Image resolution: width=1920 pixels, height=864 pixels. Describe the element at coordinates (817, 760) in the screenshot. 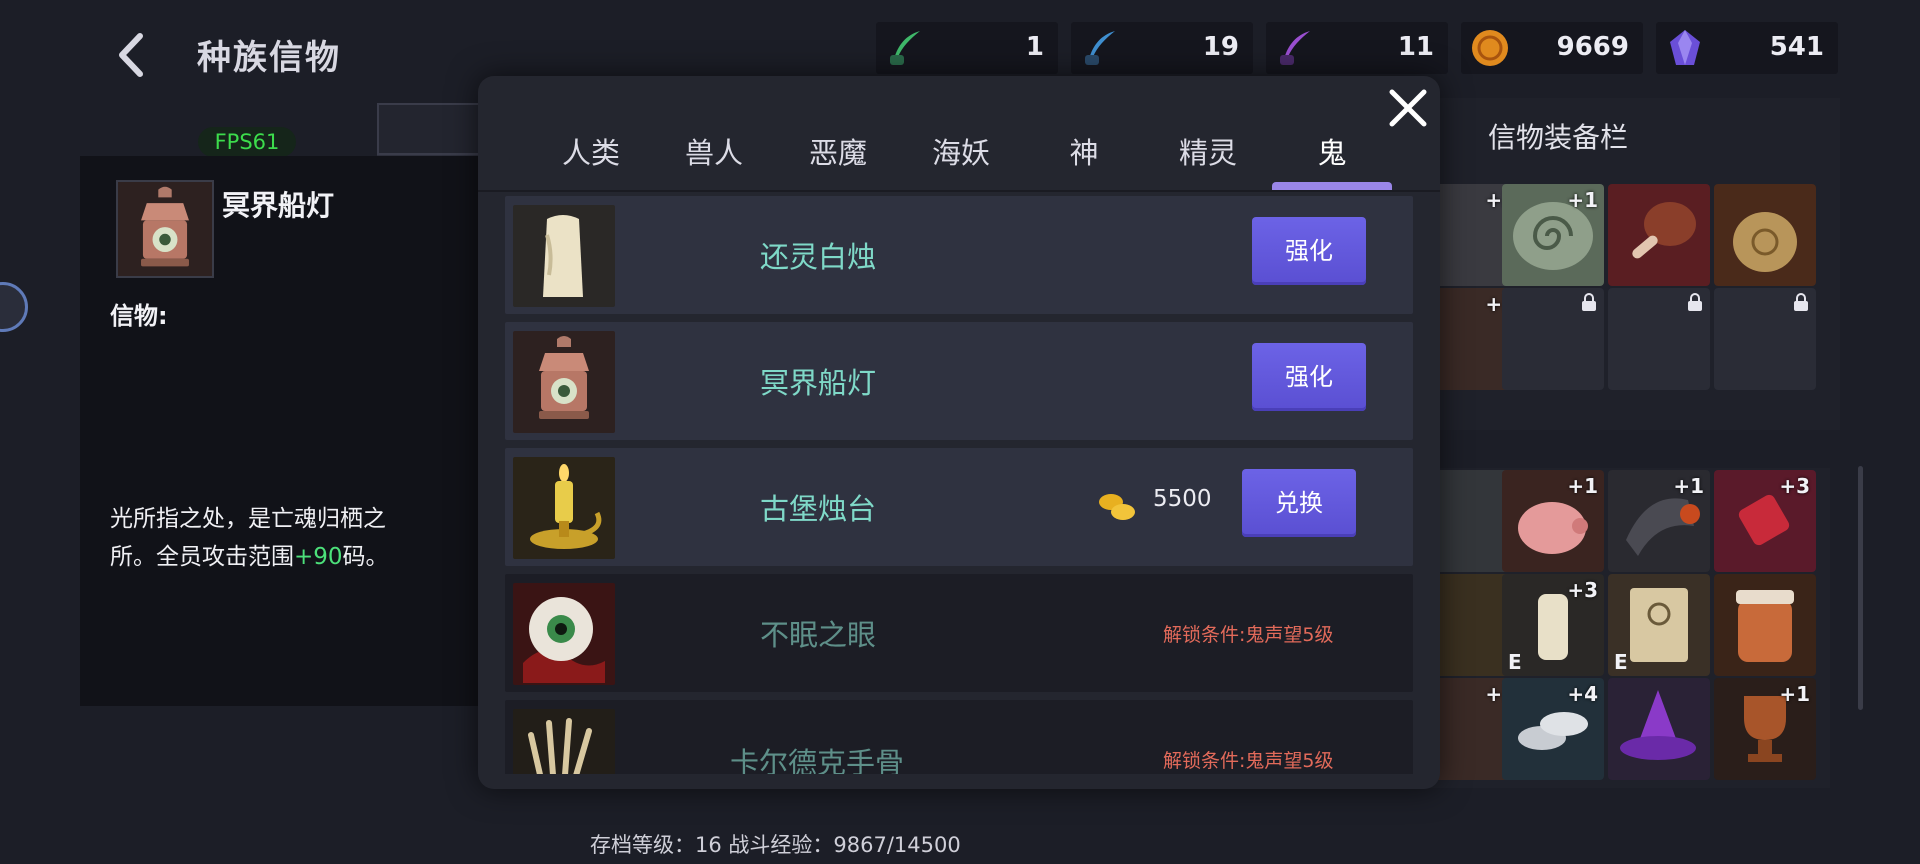

I see `relic-name: 卡尔德克手骨` at that location.